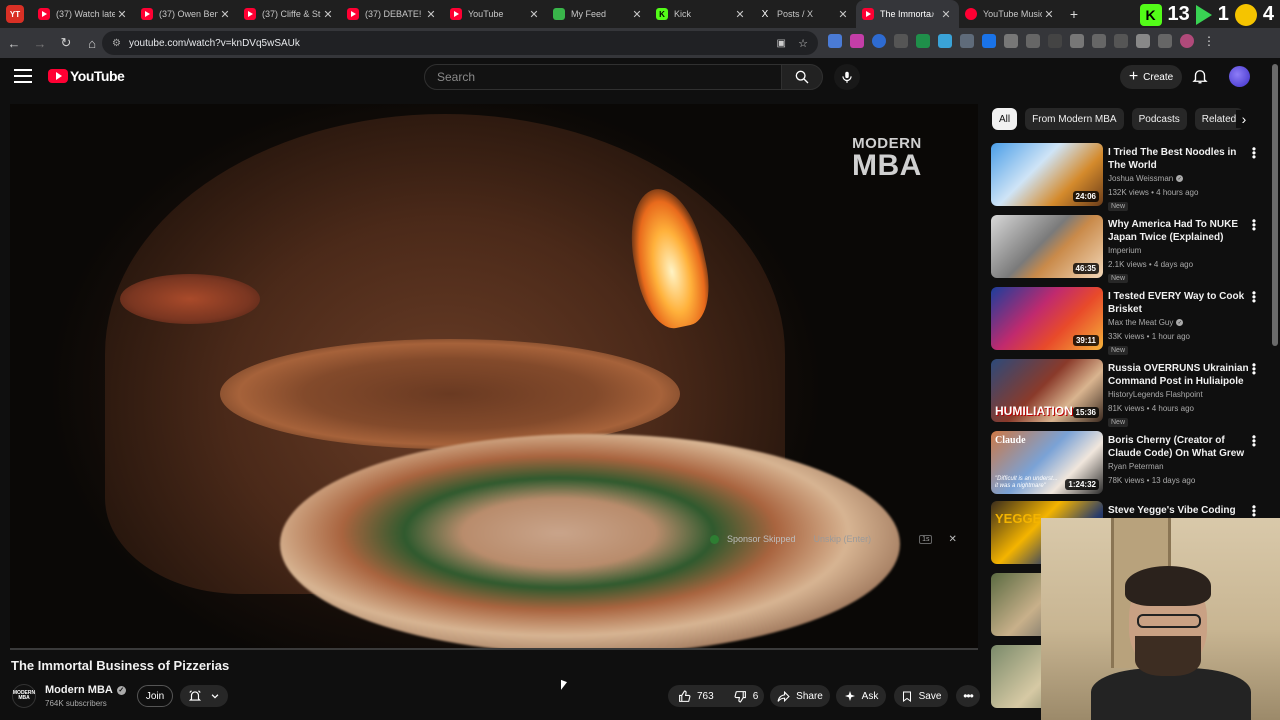 The image size is (1280, 720). What do you see at coordinates (907, 14) in the screenshot?
I see `browser-tab: The Immorta ♪ ✕` at bounding box center [907, 14].